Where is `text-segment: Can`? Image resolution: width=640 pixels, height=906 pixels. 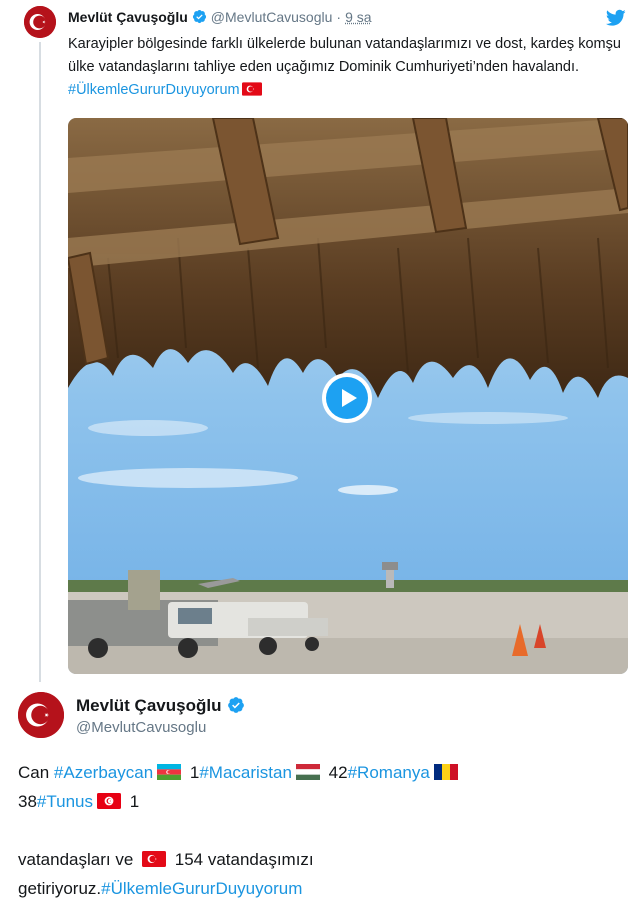
text-segment: Can is located at coordinates (36, 772).